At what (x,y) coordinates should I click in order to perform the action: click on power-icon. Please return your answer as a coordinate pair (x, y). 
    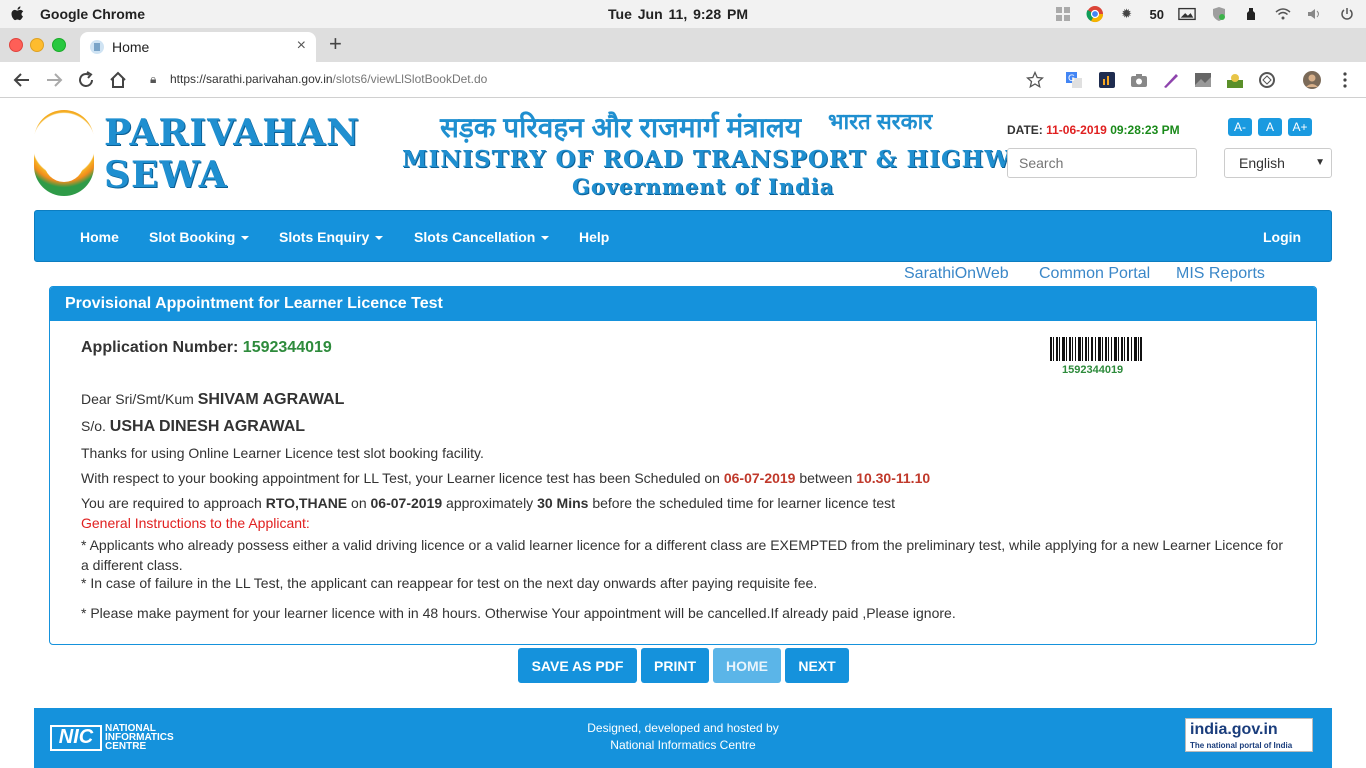
    Looking at the image, I should click on (1347, 14).